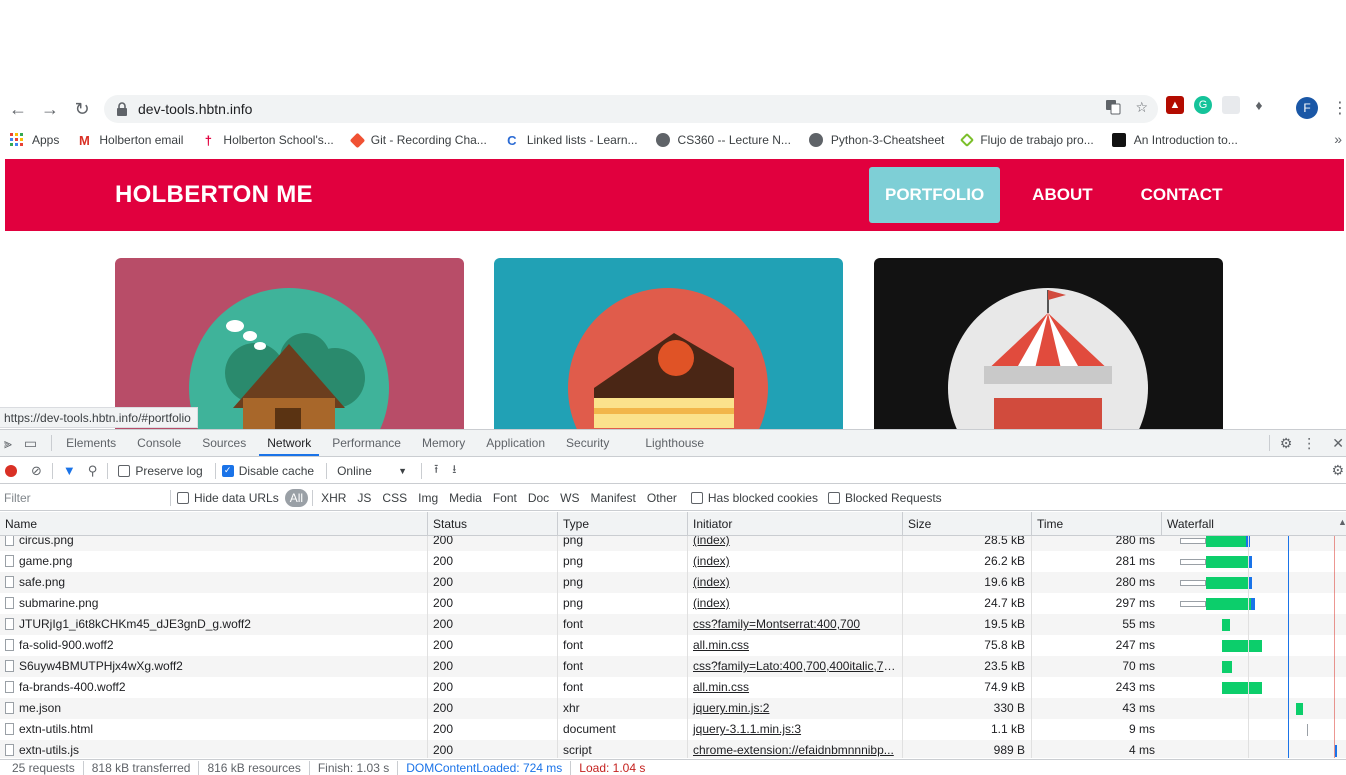 This screenshot has width=1346, height=775. What do you see at coordinates (1338, 443) in the screenshot?
I see `close-icon: ✕` at bounding box center [1338, 443].